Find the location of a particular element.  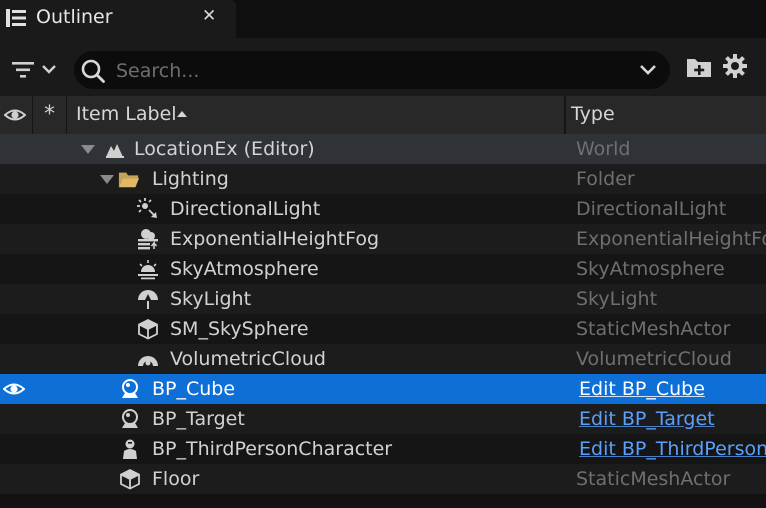

fog-icon is located at coordinates (148, 239).